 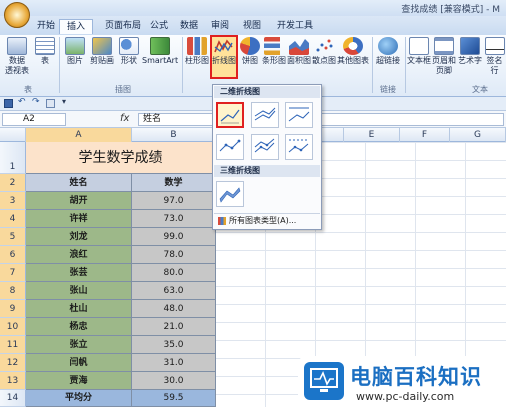 What do you see at coordinates (79, 309) in the screenshot?
I see `name-cell: 杜山` at bounding box center [79, 309].